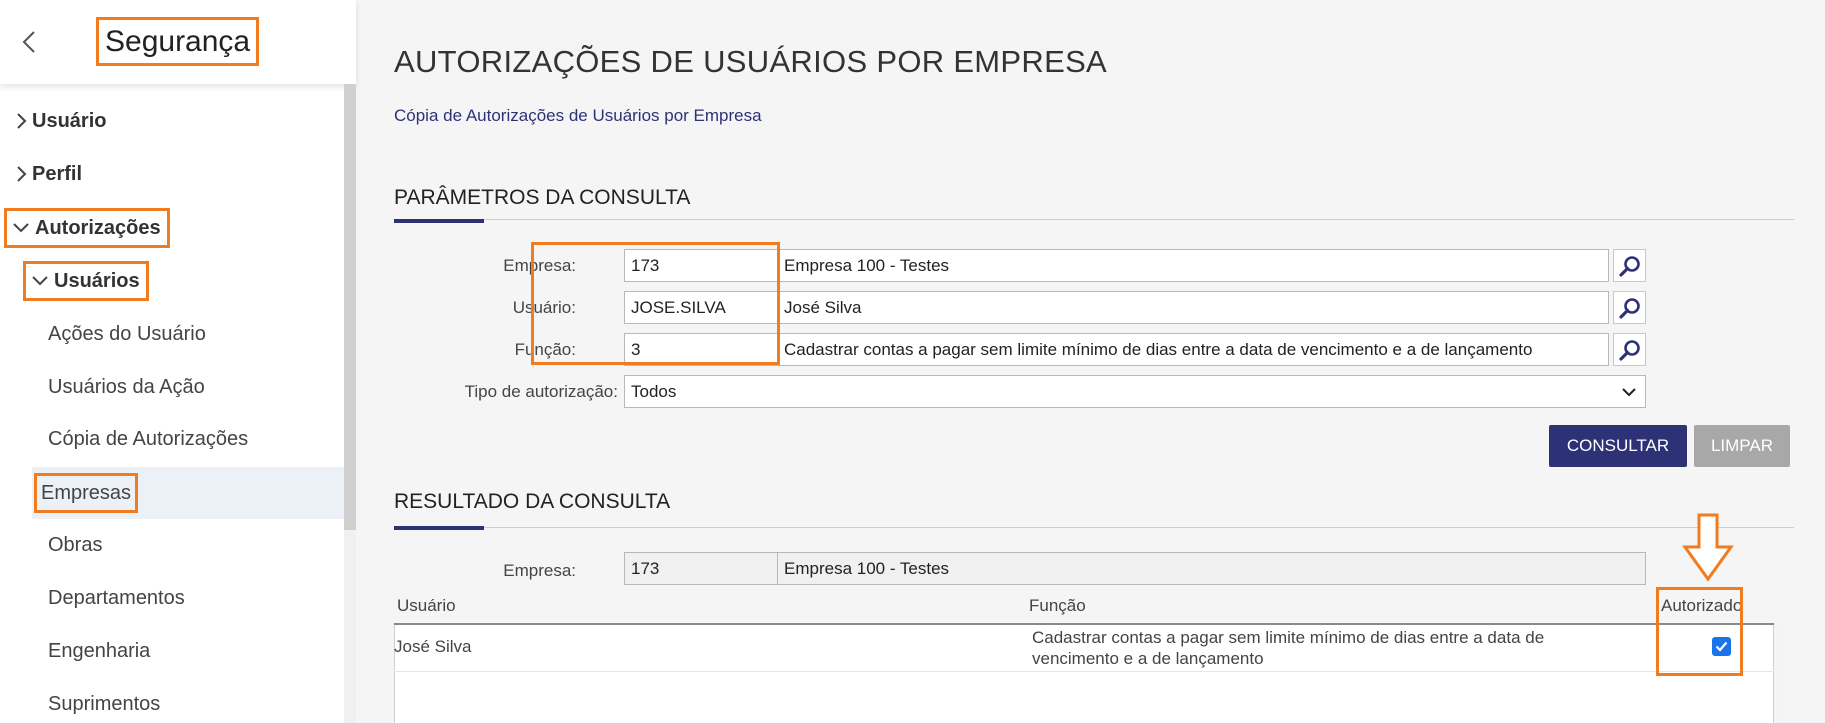 The image size is (1825, 723). Describe the element at coordinates (127, 334) in the screenshot. I see `sidebar-subitem-acoes-do-usuario: Ações do Usuário` at that location.